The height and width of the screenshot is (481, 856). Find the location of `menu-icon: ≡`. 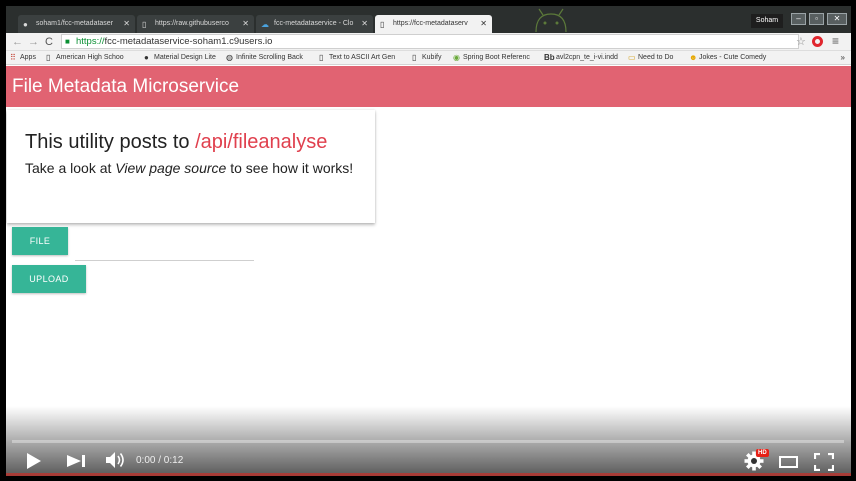

menu-icon: ≡ is located at coordinates (835, 41).